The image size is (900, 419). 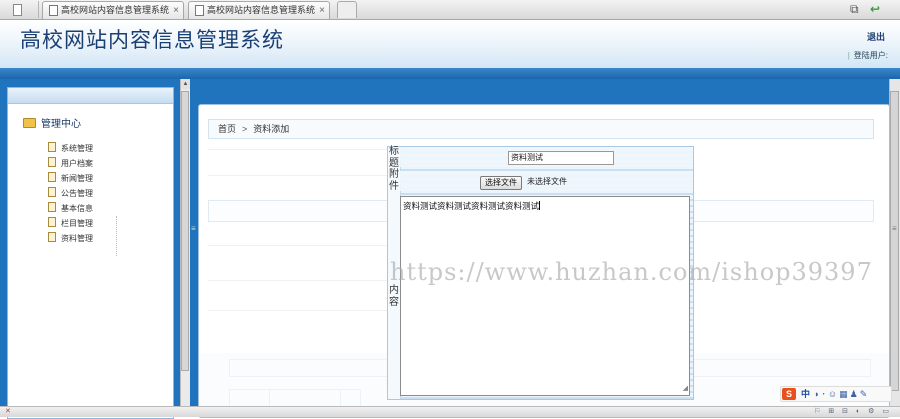 I want to click on title-label: 标题, so click(x=394, y=157).